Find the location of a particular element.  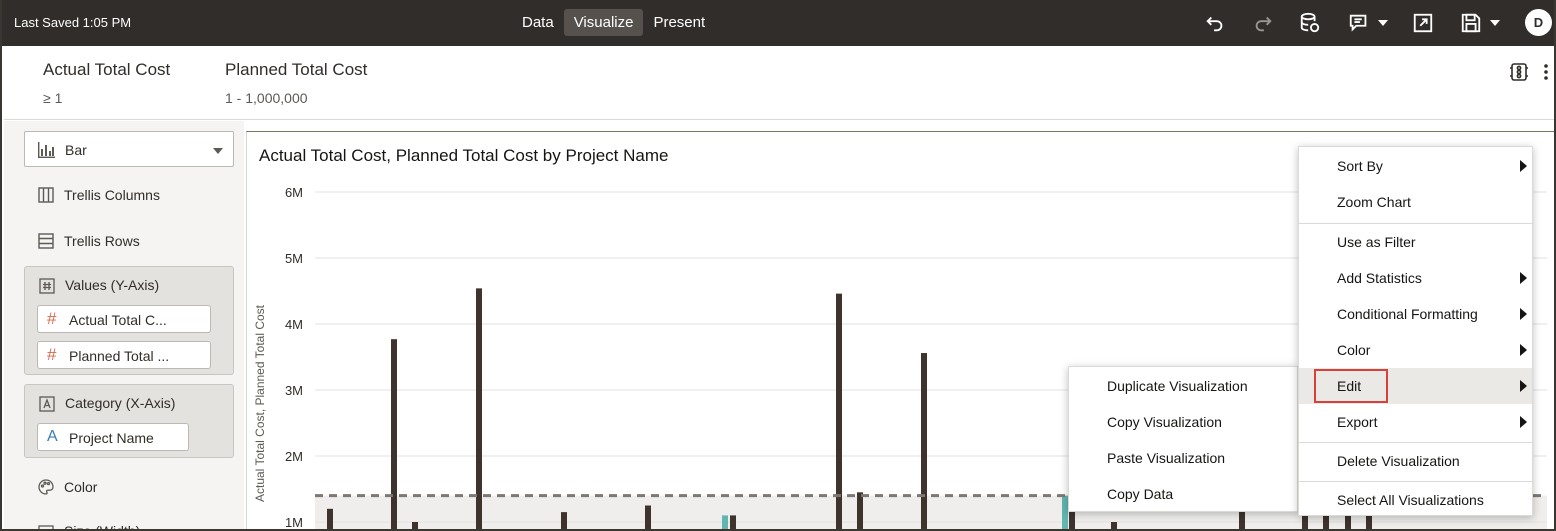

menu-item-add-statistics: Add Statistics is located at coordinates (1415, 278).